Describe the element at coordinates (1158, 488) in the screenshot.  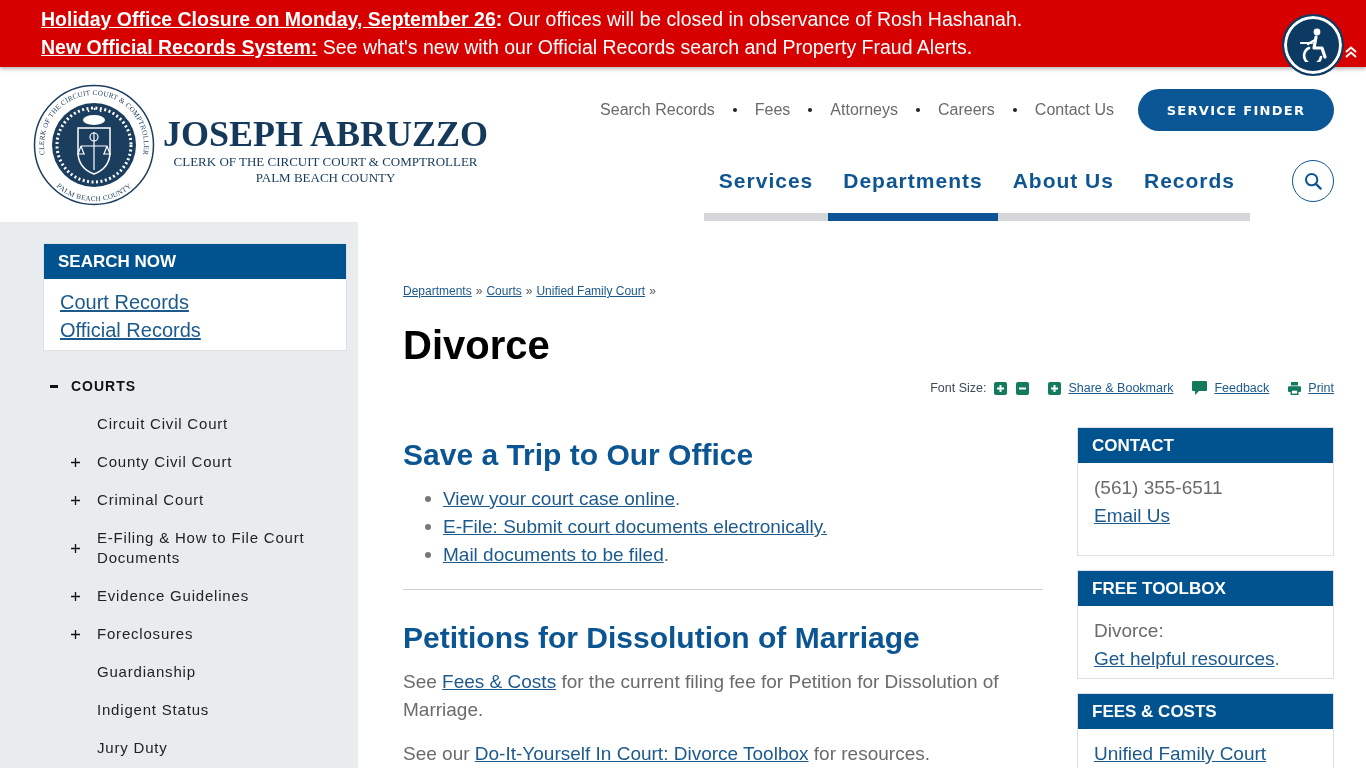
I see `phone-number: (561) 355-6511` at that location.